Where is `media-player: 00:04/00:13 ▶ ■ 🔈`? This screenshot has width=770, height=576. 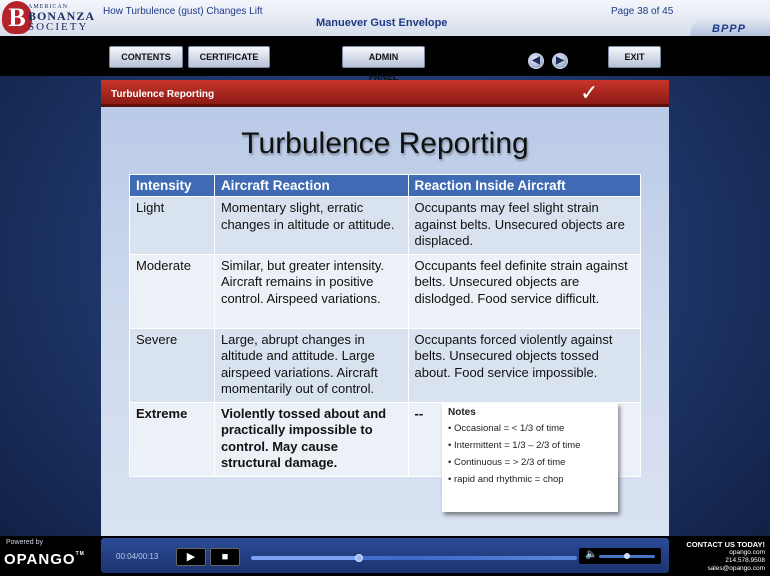 media-player: 00:04/00:13 ▶ ■ 🔈 is located at coordinates (385, 555).